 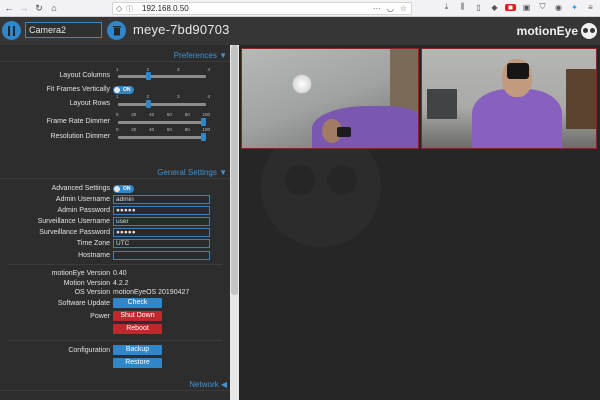 I want to click on surveillance-username-label: Surveillance Username, so click(x=73, y=221).